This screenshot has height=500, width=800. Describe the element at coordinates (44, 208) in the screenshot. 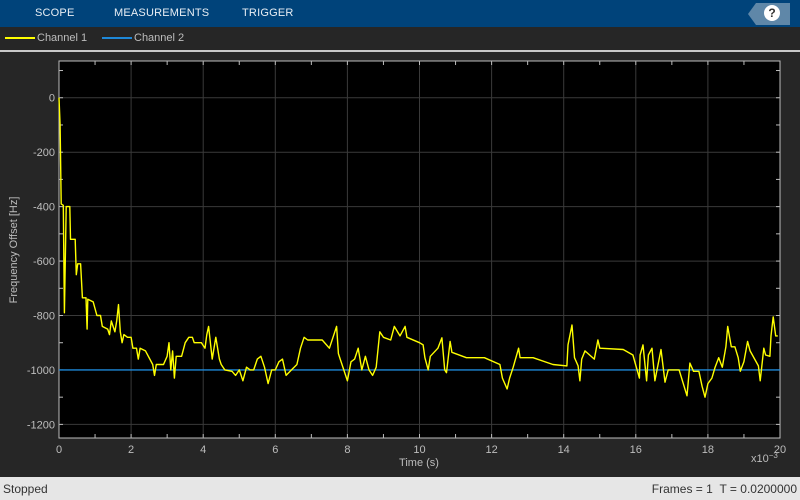

I see `y-tick-label: -400` at that location.